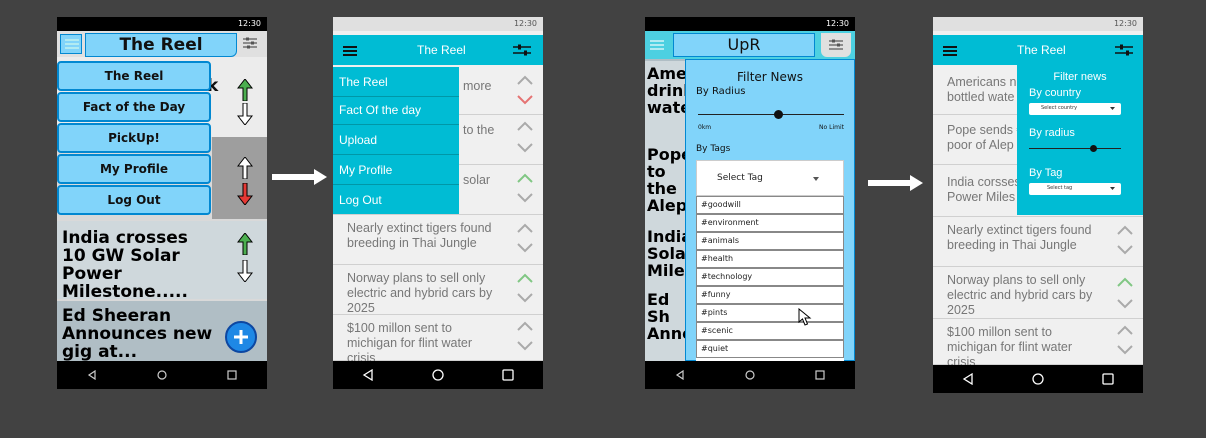  Describe the element at coordinates (770, 313) in the screenshot. I see `tag-option: #pints` at that location.